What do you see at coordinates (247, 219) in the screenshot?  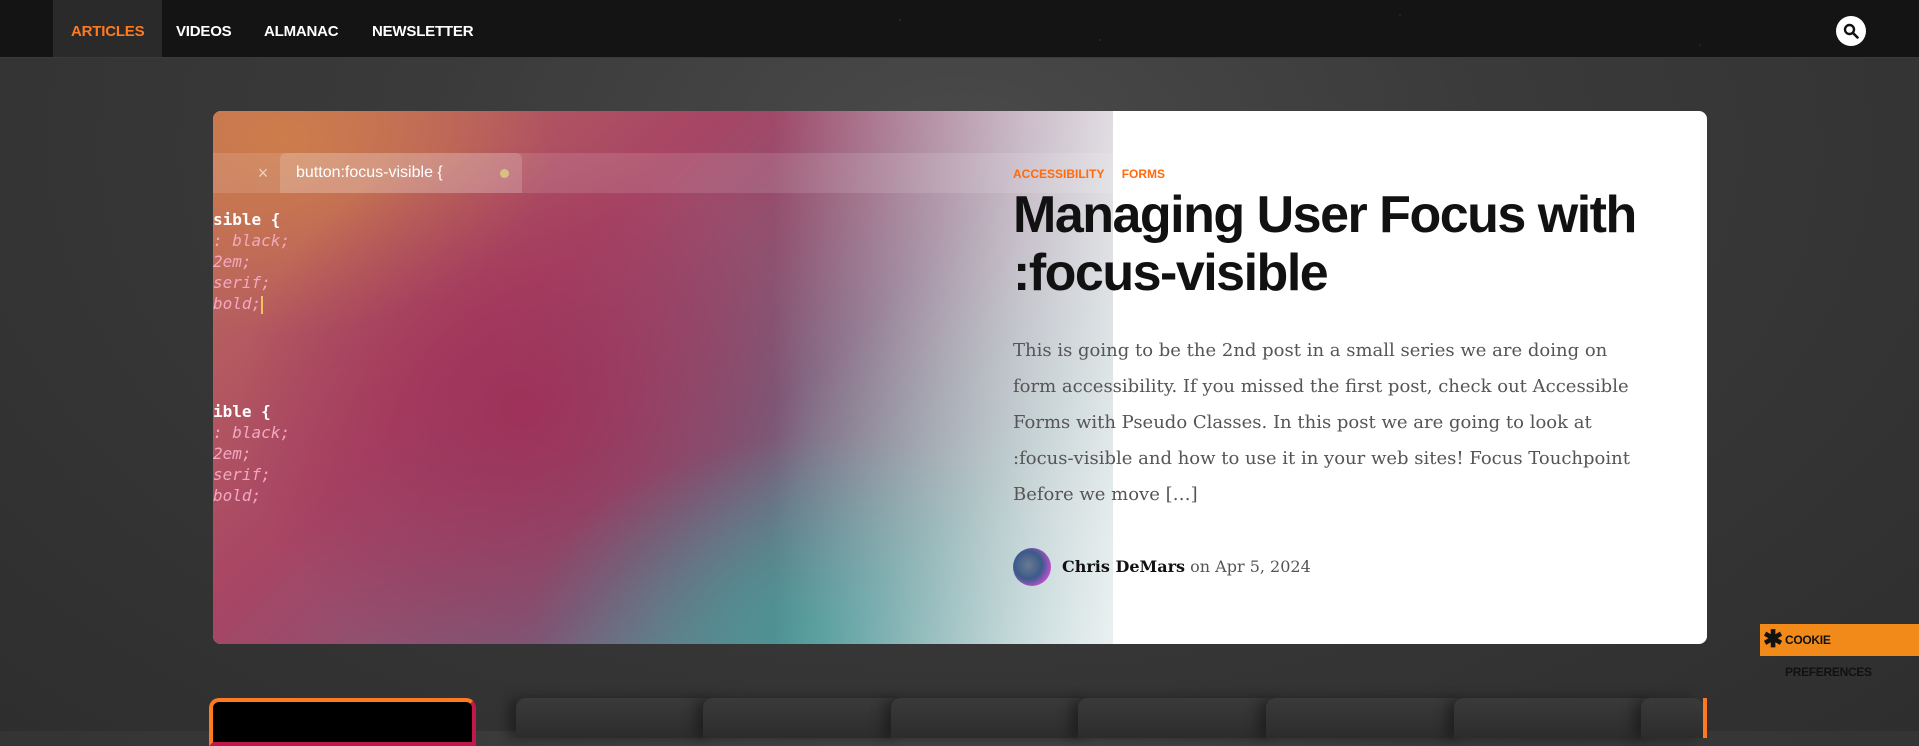 I see `code-line: sible {` at bounding box center [247, 219].